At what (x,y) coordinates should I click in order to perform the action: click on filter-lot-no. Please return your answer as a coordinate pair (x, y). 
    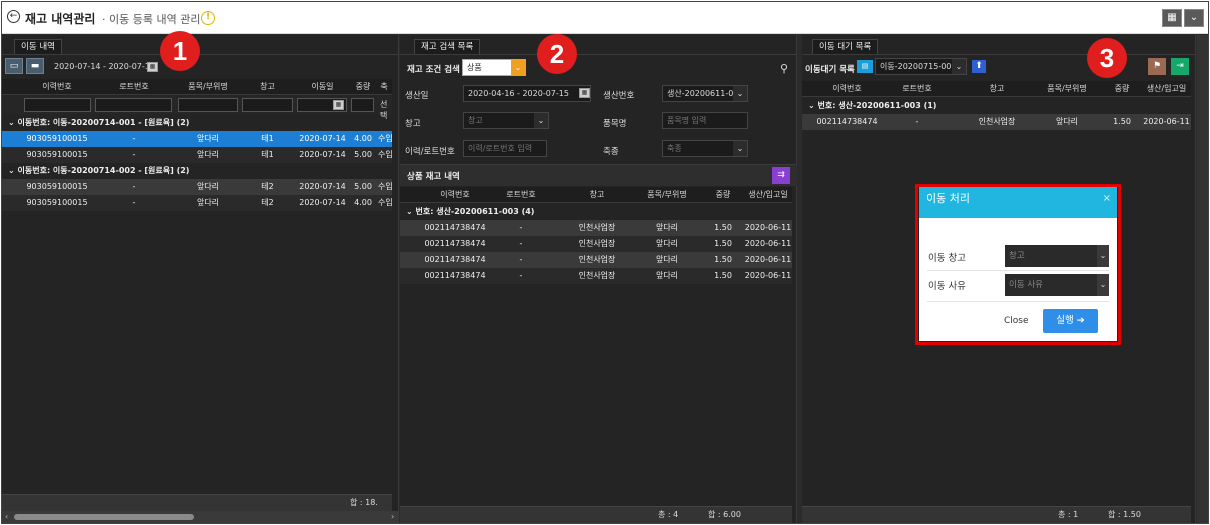
    Looking at the image, I should click on (133, 105).